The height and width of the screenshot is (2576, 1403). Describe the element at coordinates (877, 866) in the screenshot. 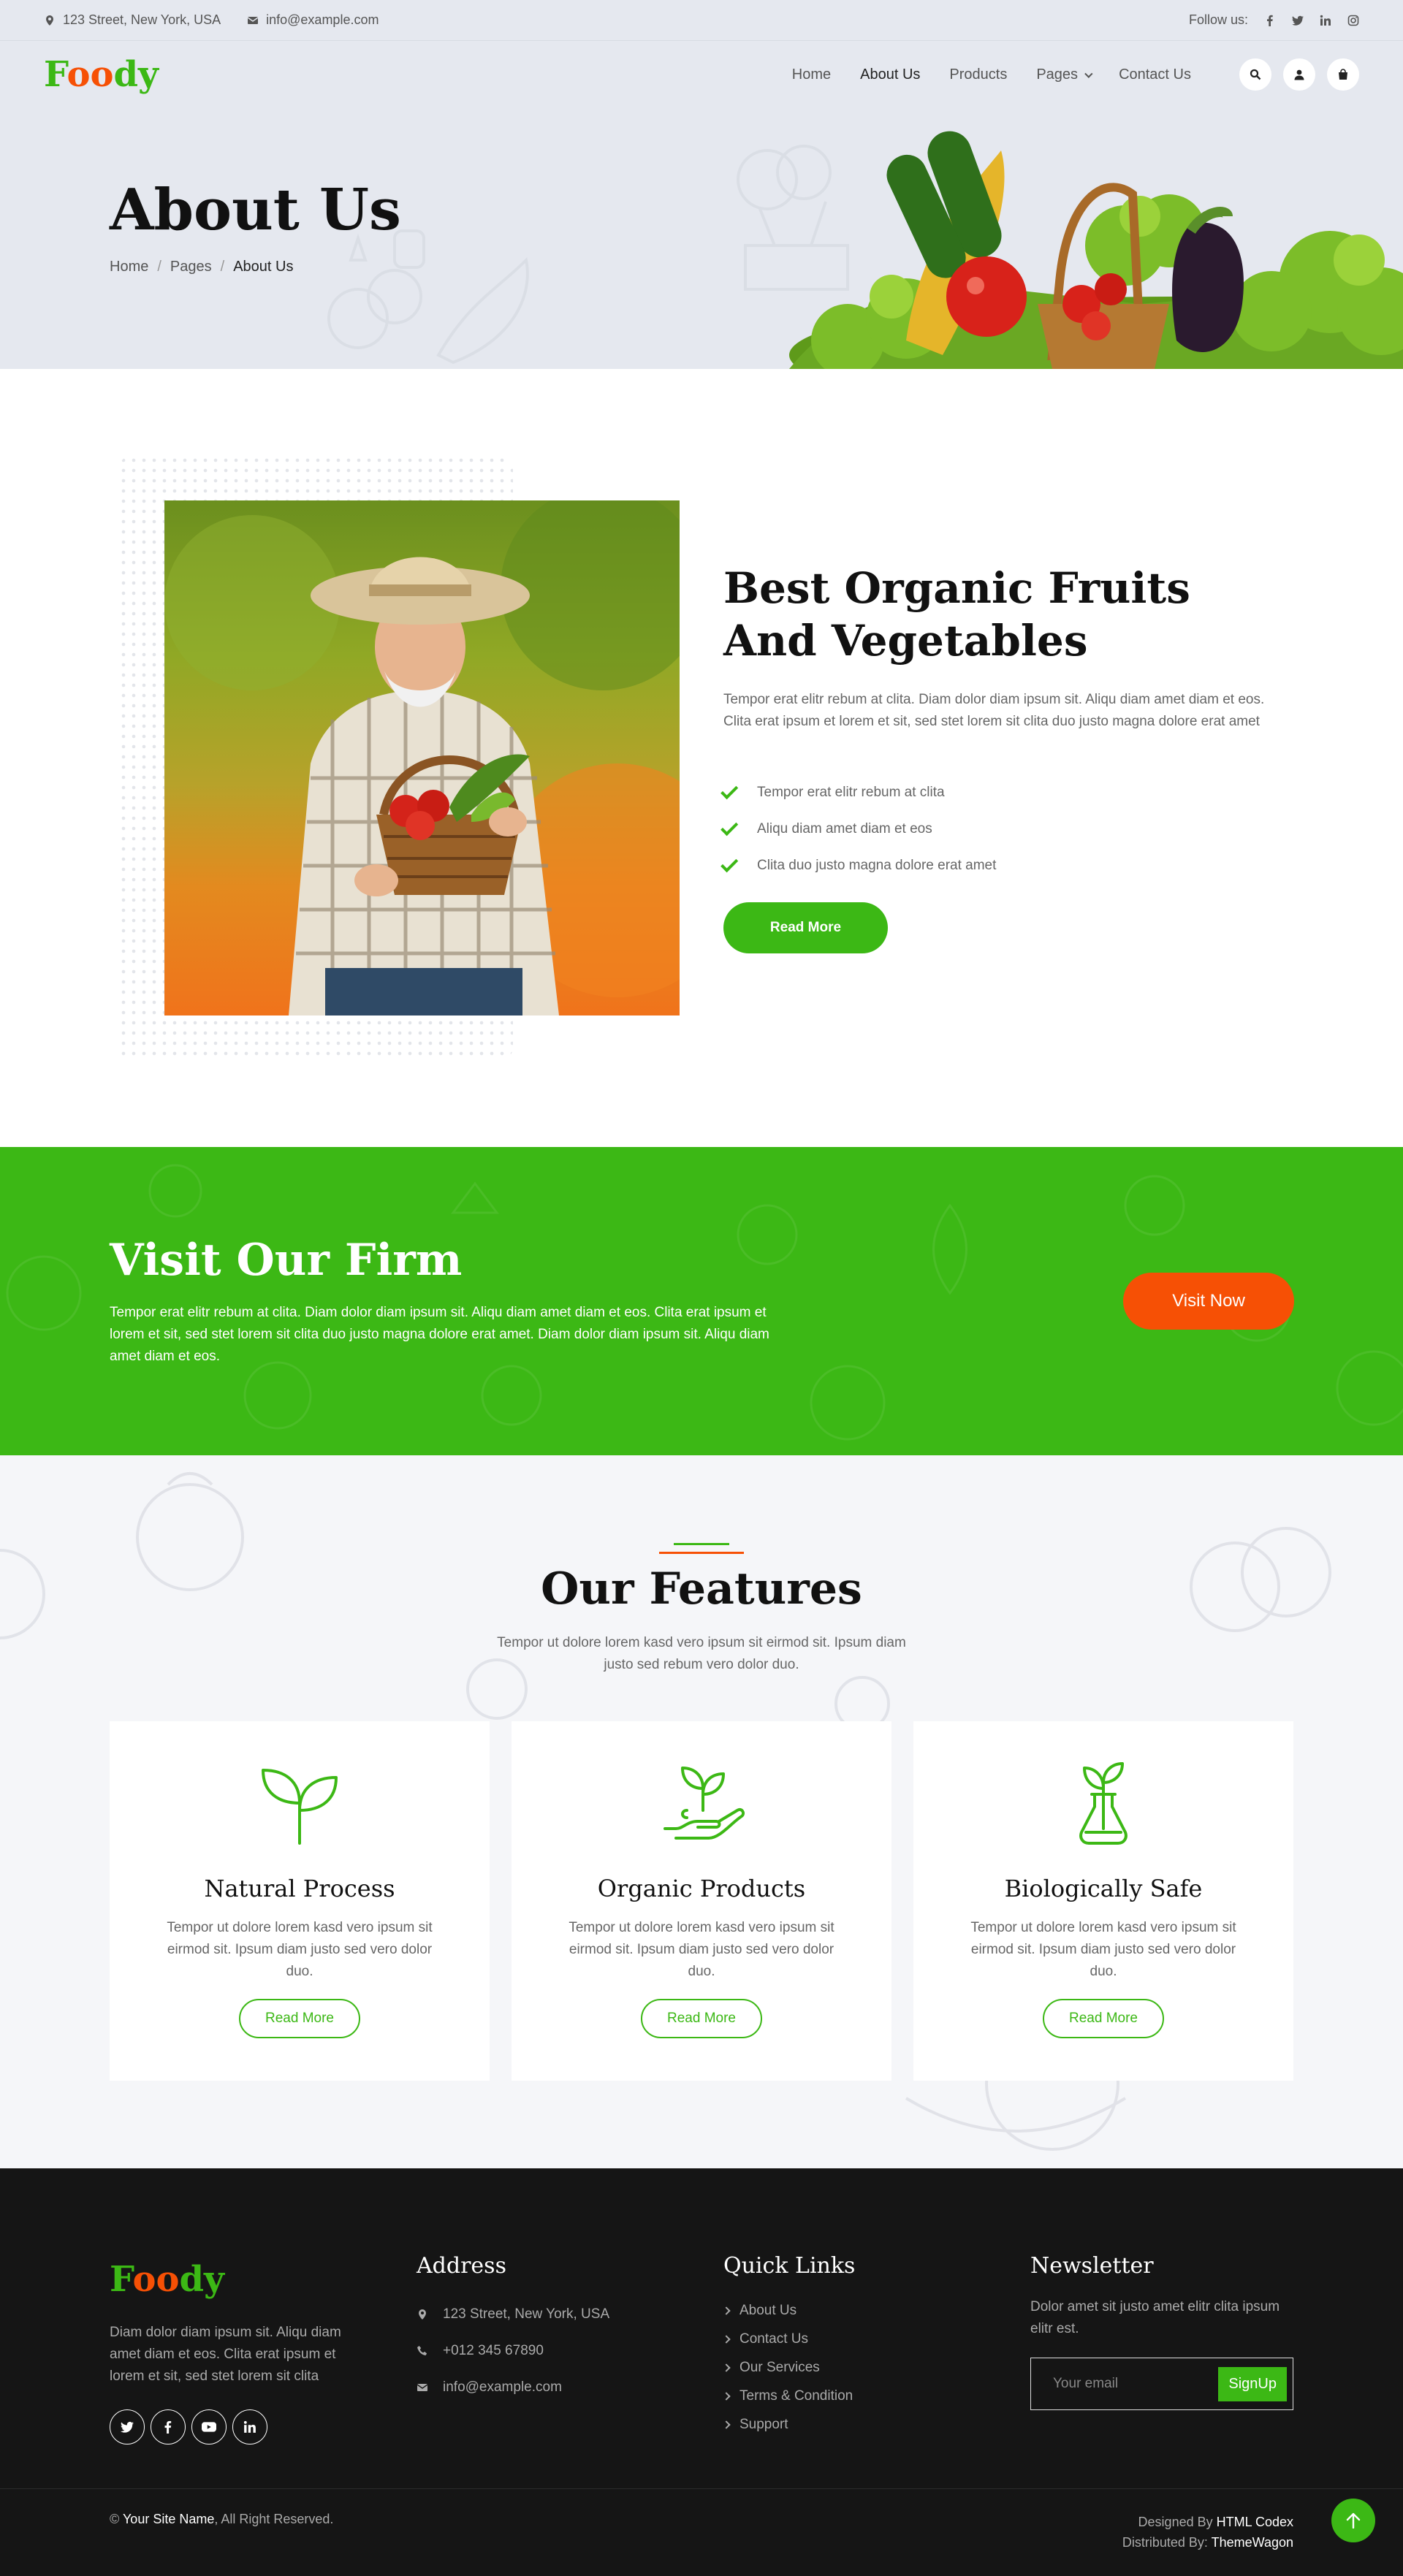

I see `check-item-text: Clita duo justo magna dolore erat amet` at that location.